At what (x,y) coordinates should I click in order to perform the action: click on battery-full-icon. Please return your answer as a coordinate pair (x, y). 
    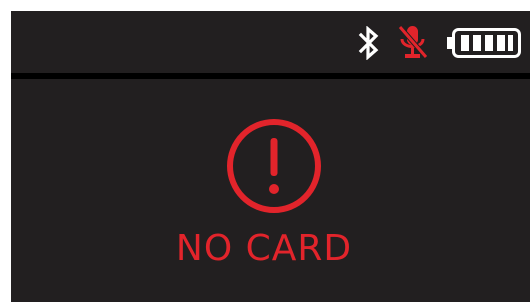
    Looking at the image, I should click on (484, 43).